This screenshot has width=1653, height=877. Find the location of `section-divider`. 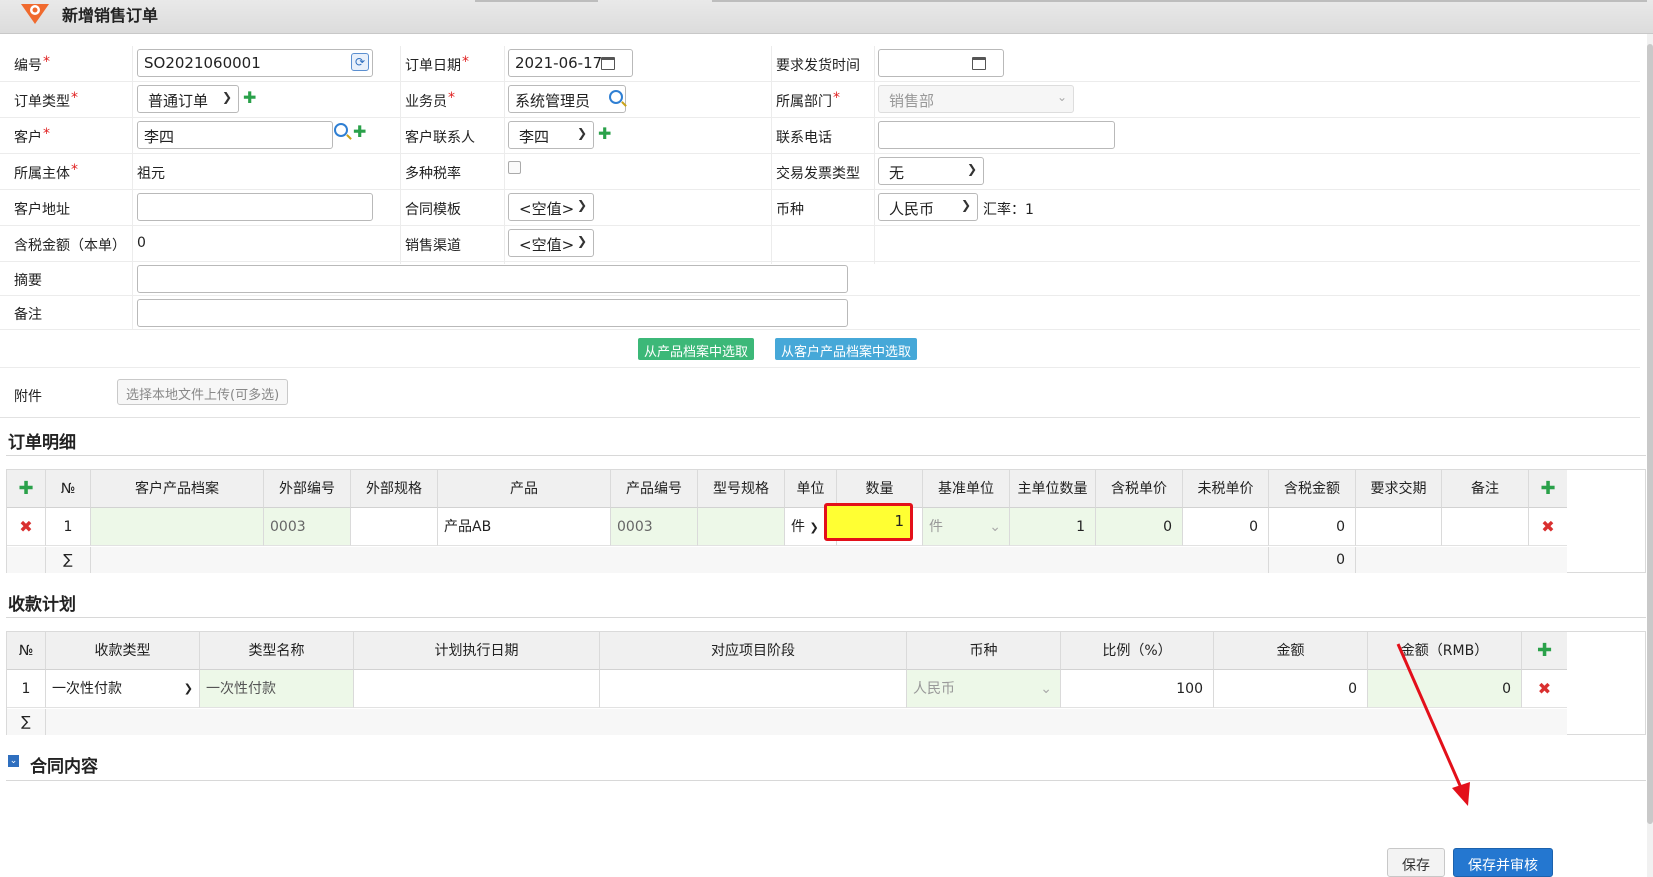

section-divider is located at coordinates (826, 617).